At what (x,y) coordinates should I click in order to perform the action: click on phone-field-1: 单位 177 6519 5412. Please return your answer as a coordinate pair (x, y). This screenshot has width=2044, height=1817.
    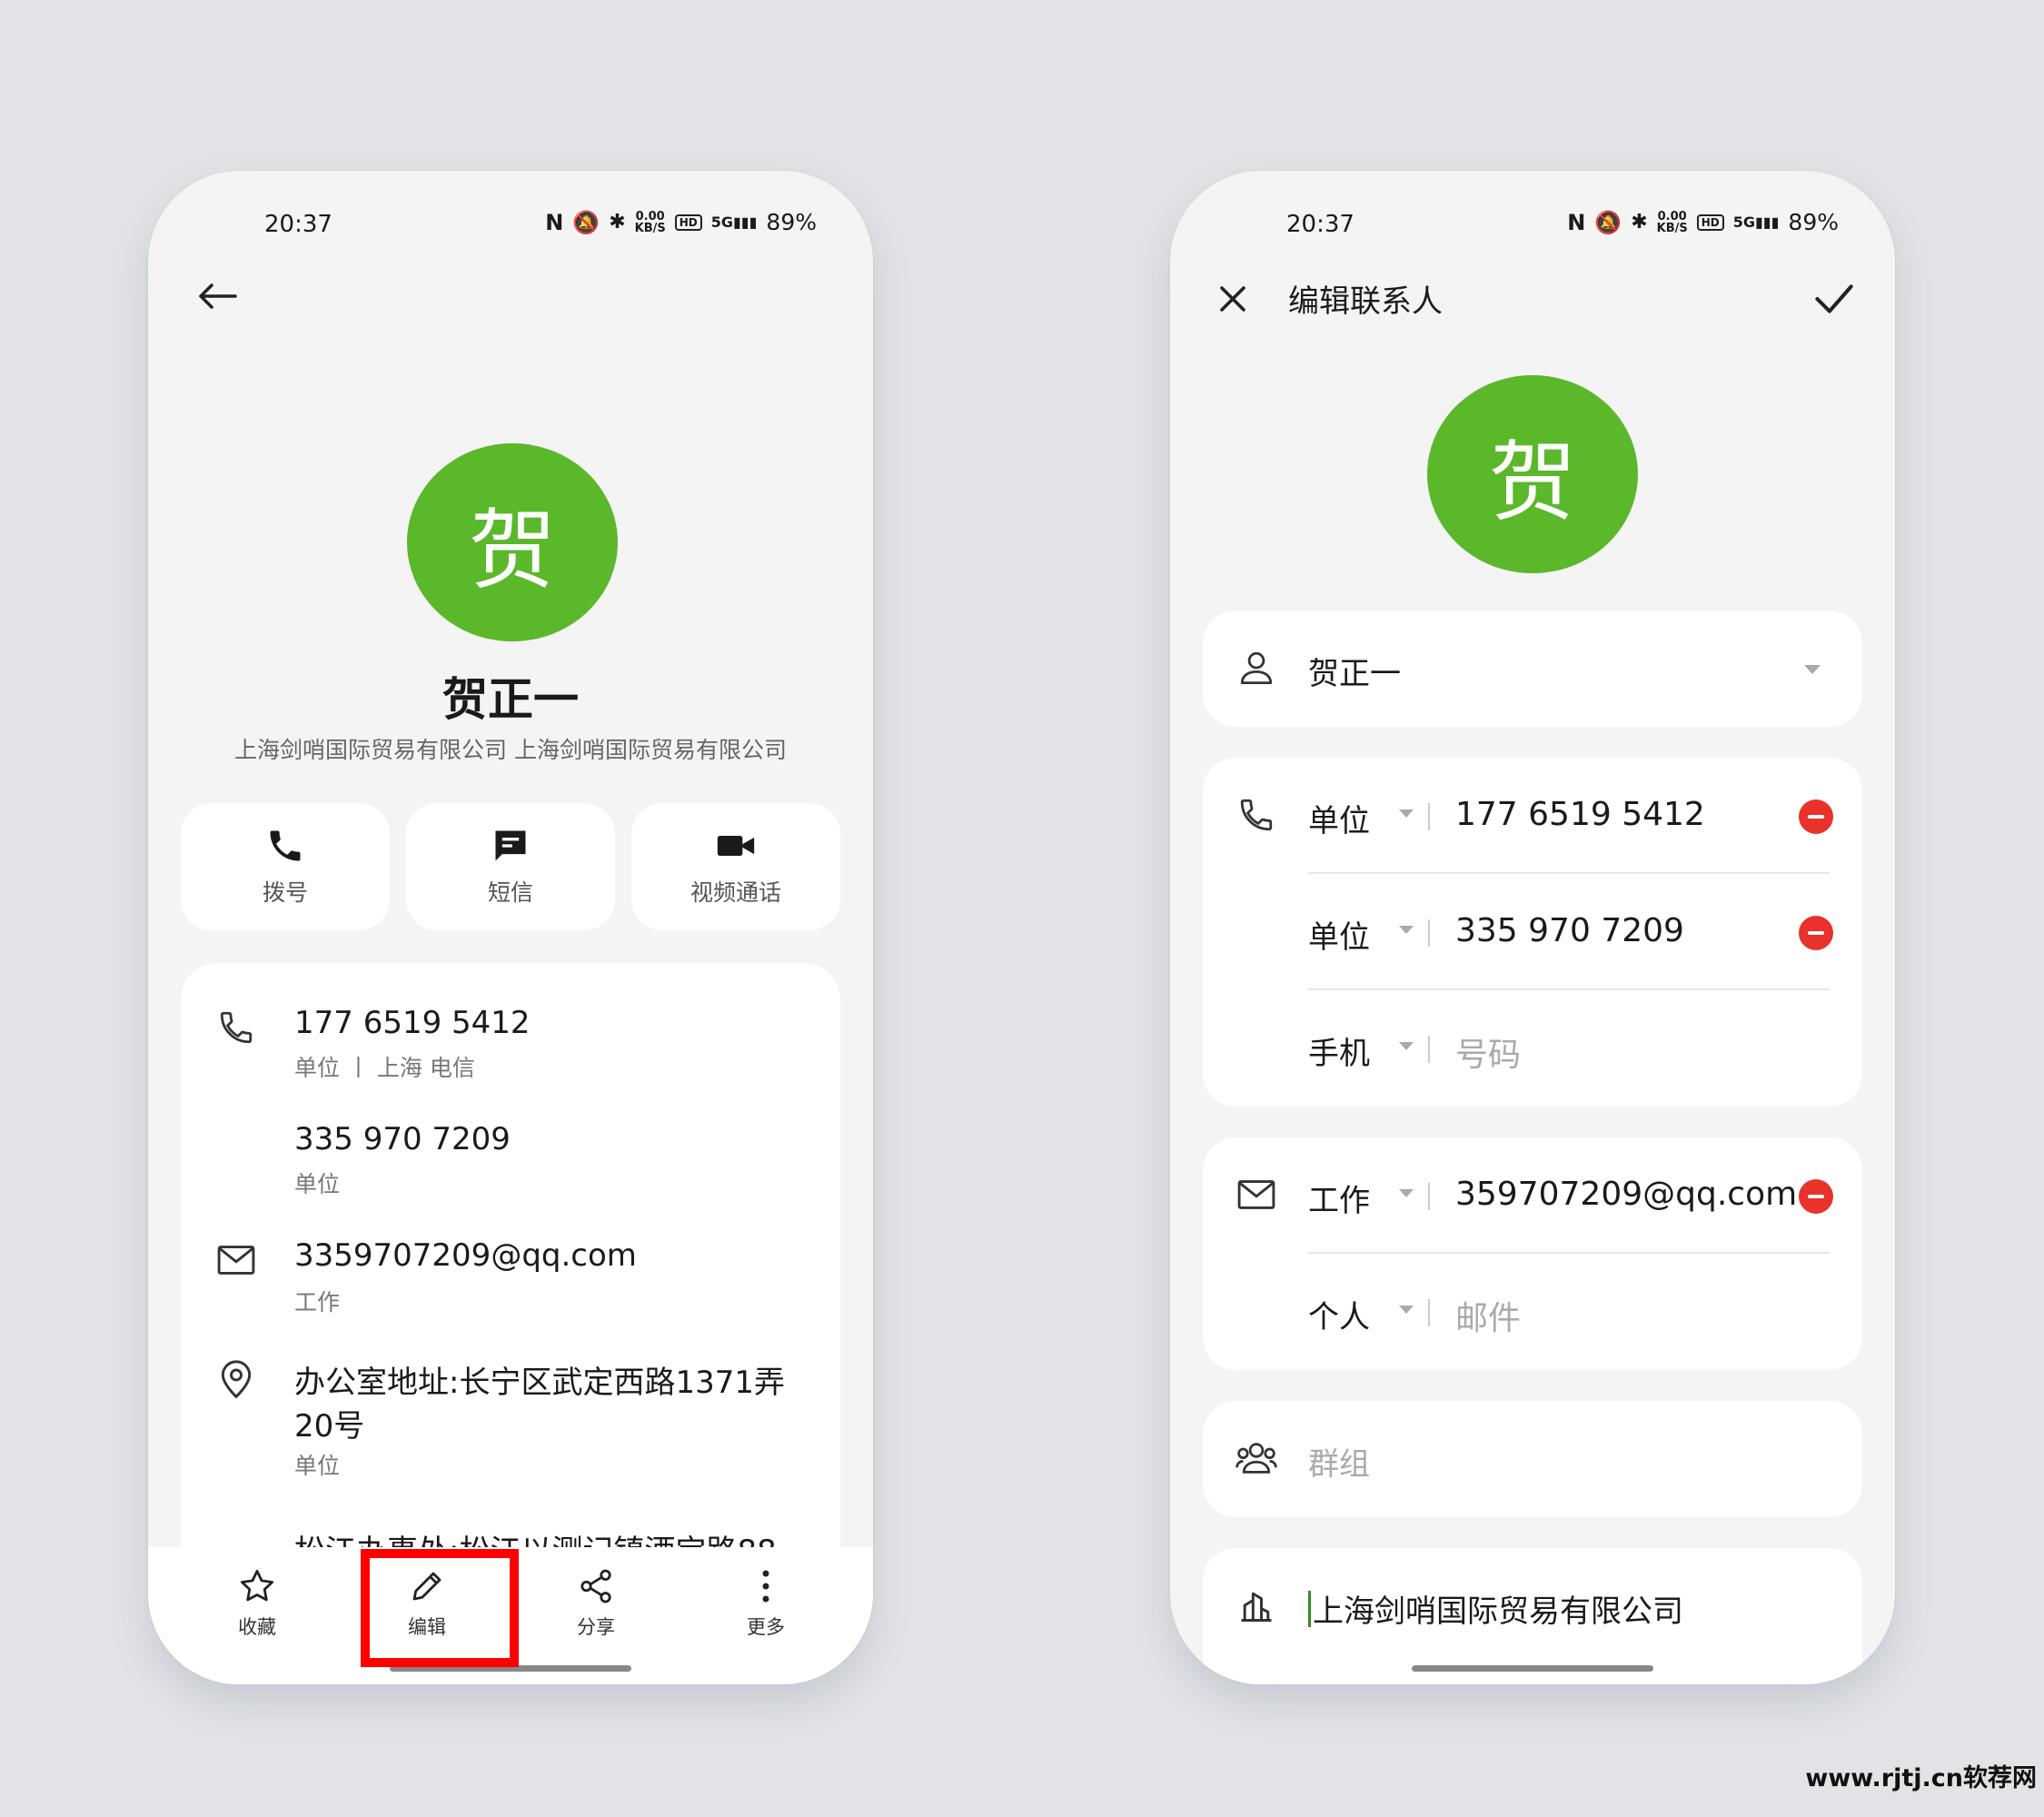
    Looking at the image, I should click on (1533, 816).